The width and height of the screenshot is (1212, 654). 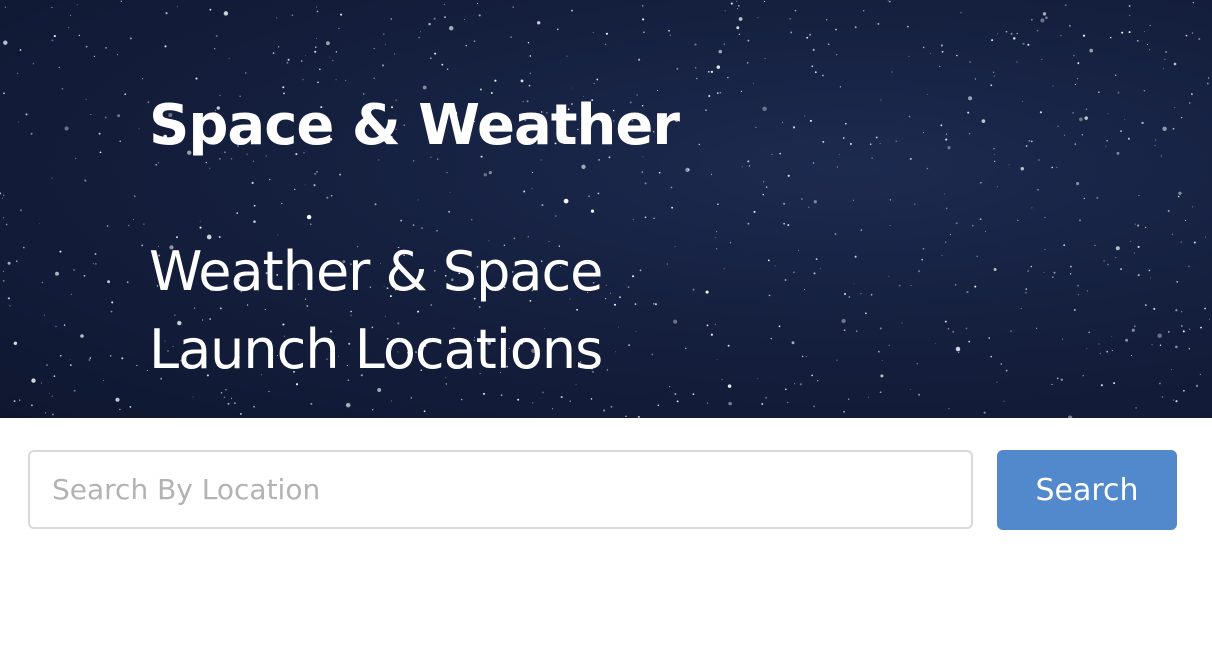 What do you see at coordinates (414, 125) in the screenshot?
I see `page-title: Space & Weather` at bounding box center [414, 125].